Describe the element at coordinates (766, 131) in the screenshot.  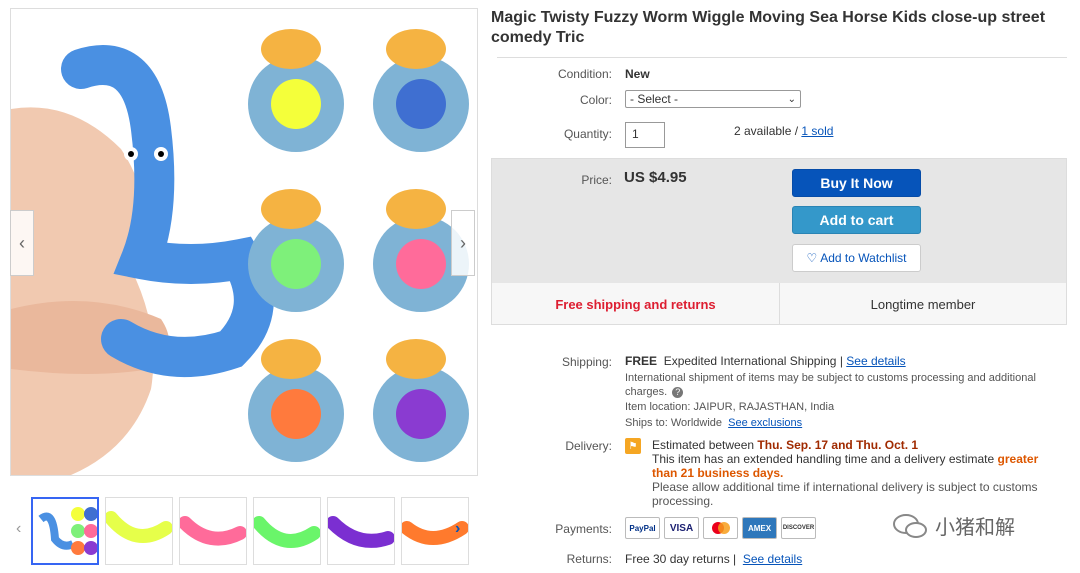
I see `available-text: 2 available /` at that location.